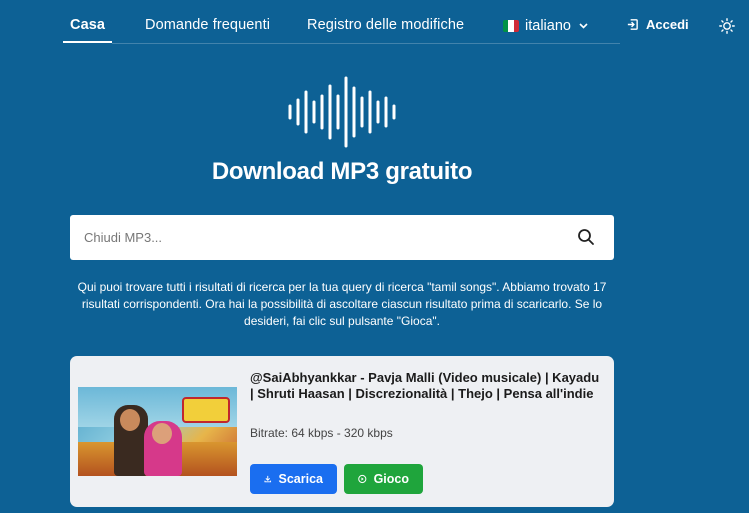 This screenshot has width=749, height=513. Describe the element at coordinates (362, 479) in the screenshot. I see `play-icon` at that location.